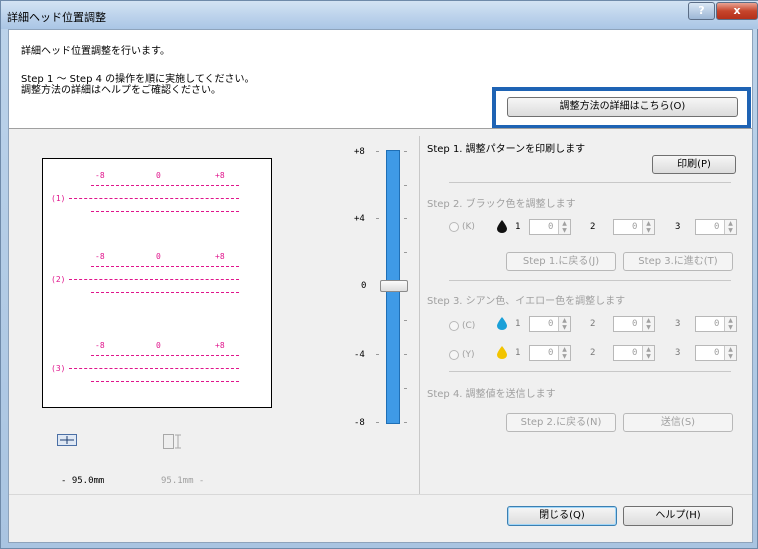 The image size is (758, 549). Describe the element at coordinates (502, 226) in the screenshot. I see `black-ink-drop-icon` at that location.